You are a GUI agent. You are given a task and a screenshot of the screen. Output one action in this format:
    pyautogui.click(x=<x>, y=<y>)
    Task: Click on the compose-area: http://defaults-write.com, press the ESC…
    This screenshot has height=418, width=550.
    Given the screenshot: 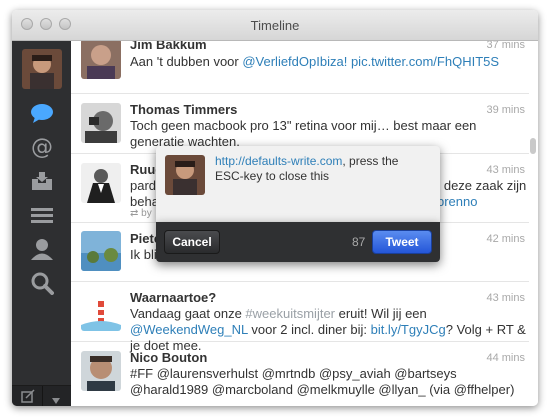 What is the action you would take?
    pyautogui.click(x=298, y=184)
    